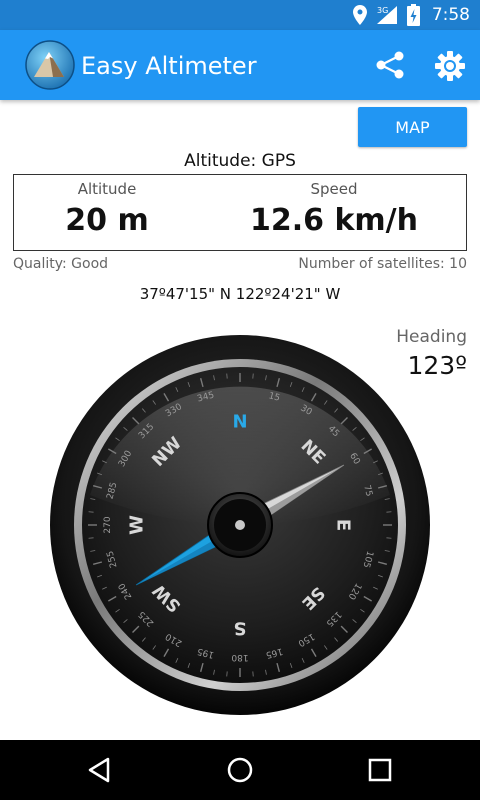 The image size is (480, 800). What do you see at coordinates (108, 524) in the screenshot?
I see `compass-degree-label: 270` at bounding box center [108, 524].